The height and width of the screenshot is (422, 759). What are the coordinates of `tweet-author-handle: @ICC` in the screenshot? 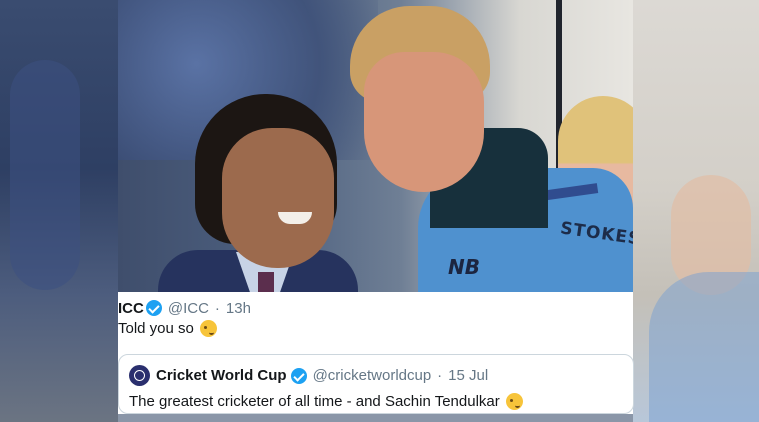 It's located at (188, 308).